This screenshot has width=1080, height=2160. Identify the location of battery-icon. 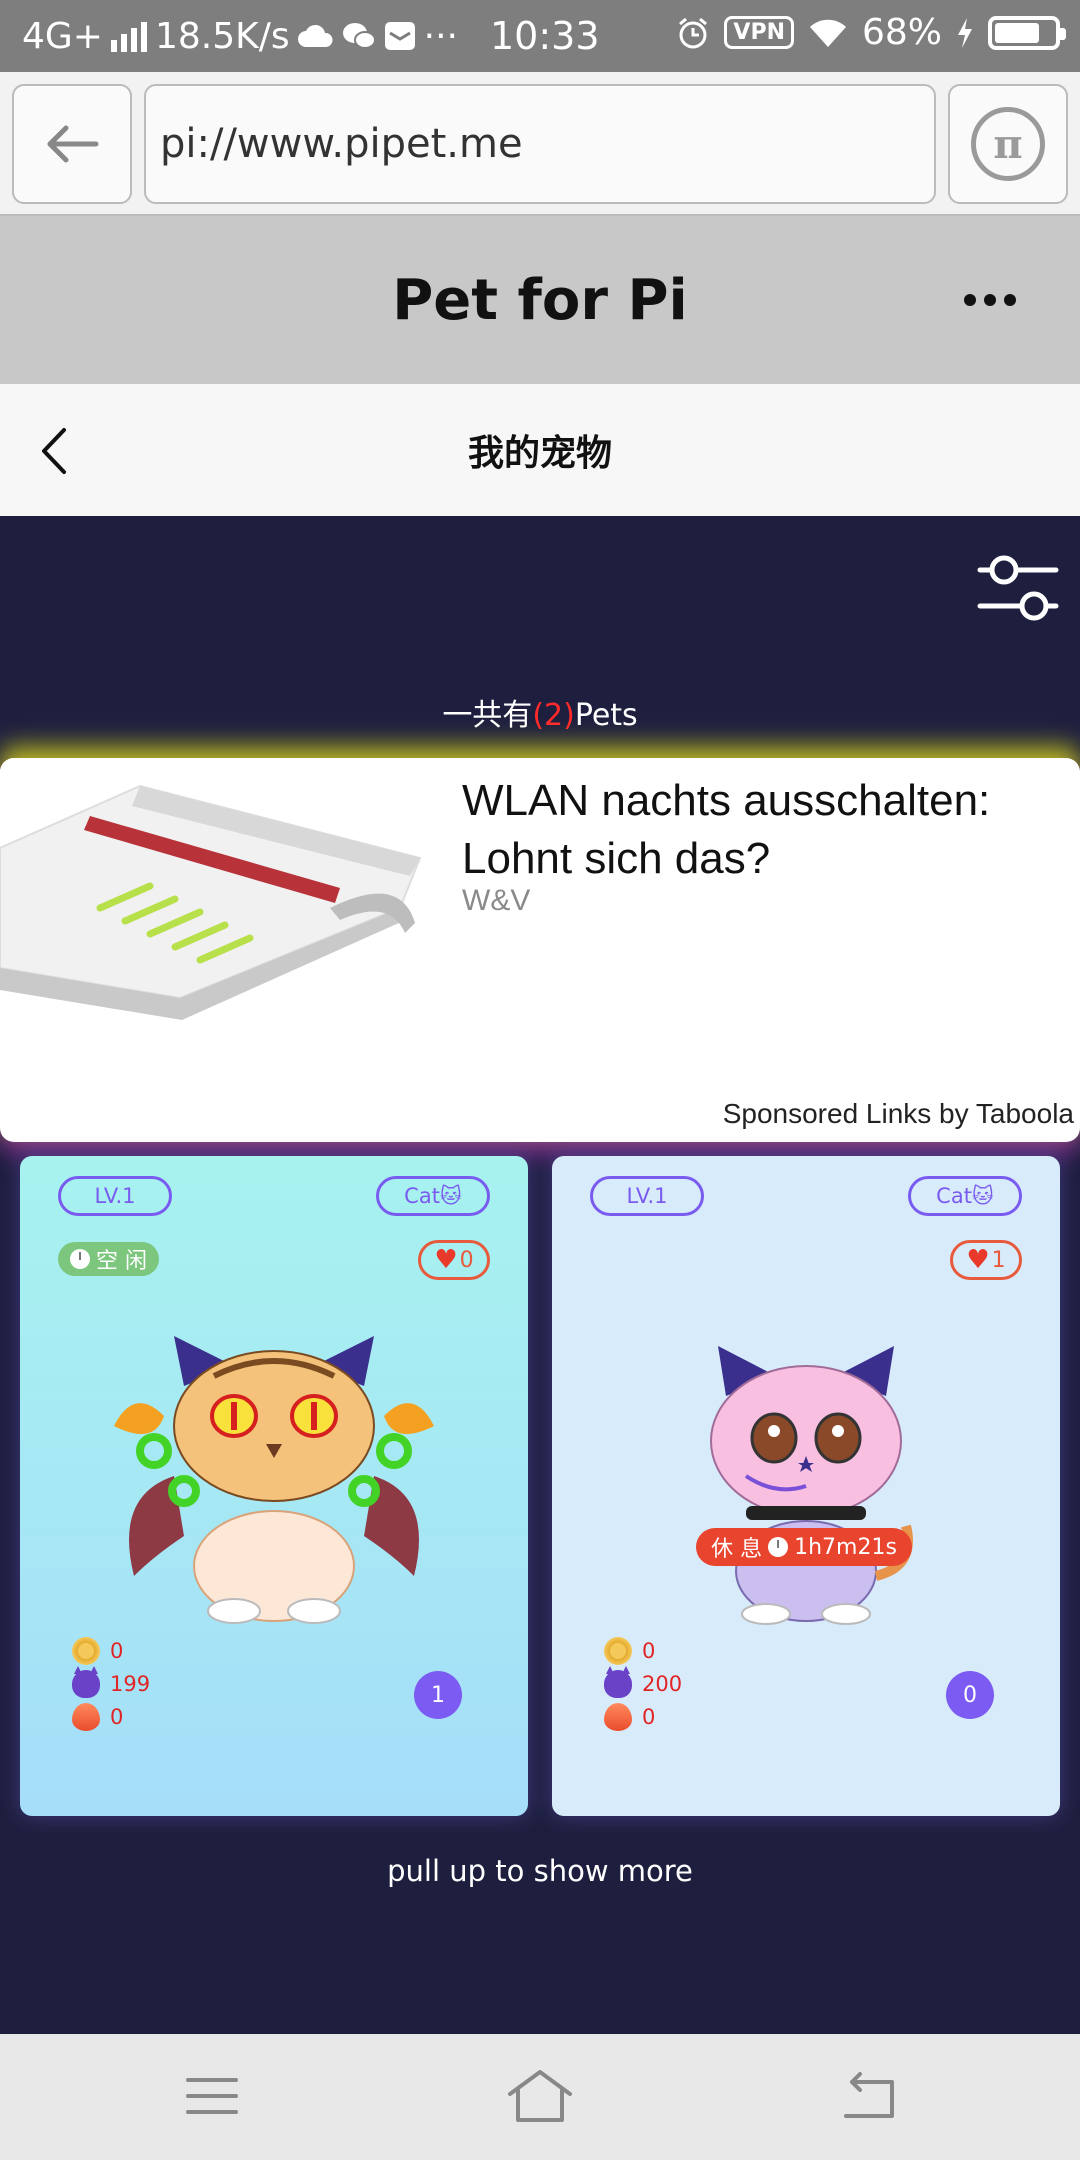
(1027, 32).